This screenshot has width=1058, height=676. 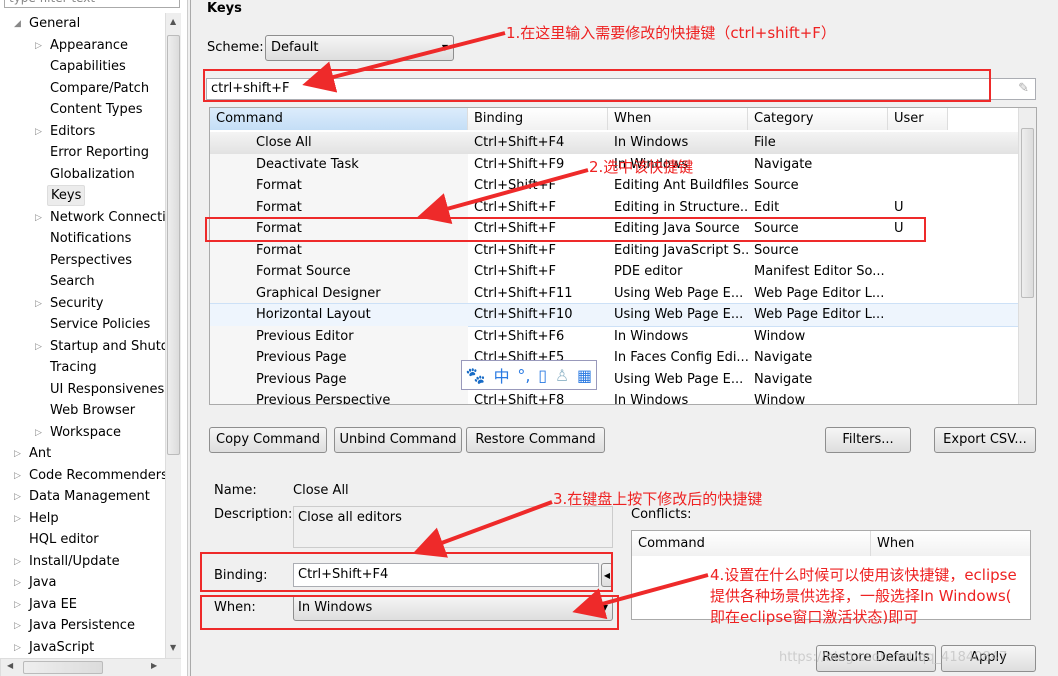 I want to click on annotation-4-line: 提供各种场景供选择，一般选择In Windows(, so click(x=861, y=596).